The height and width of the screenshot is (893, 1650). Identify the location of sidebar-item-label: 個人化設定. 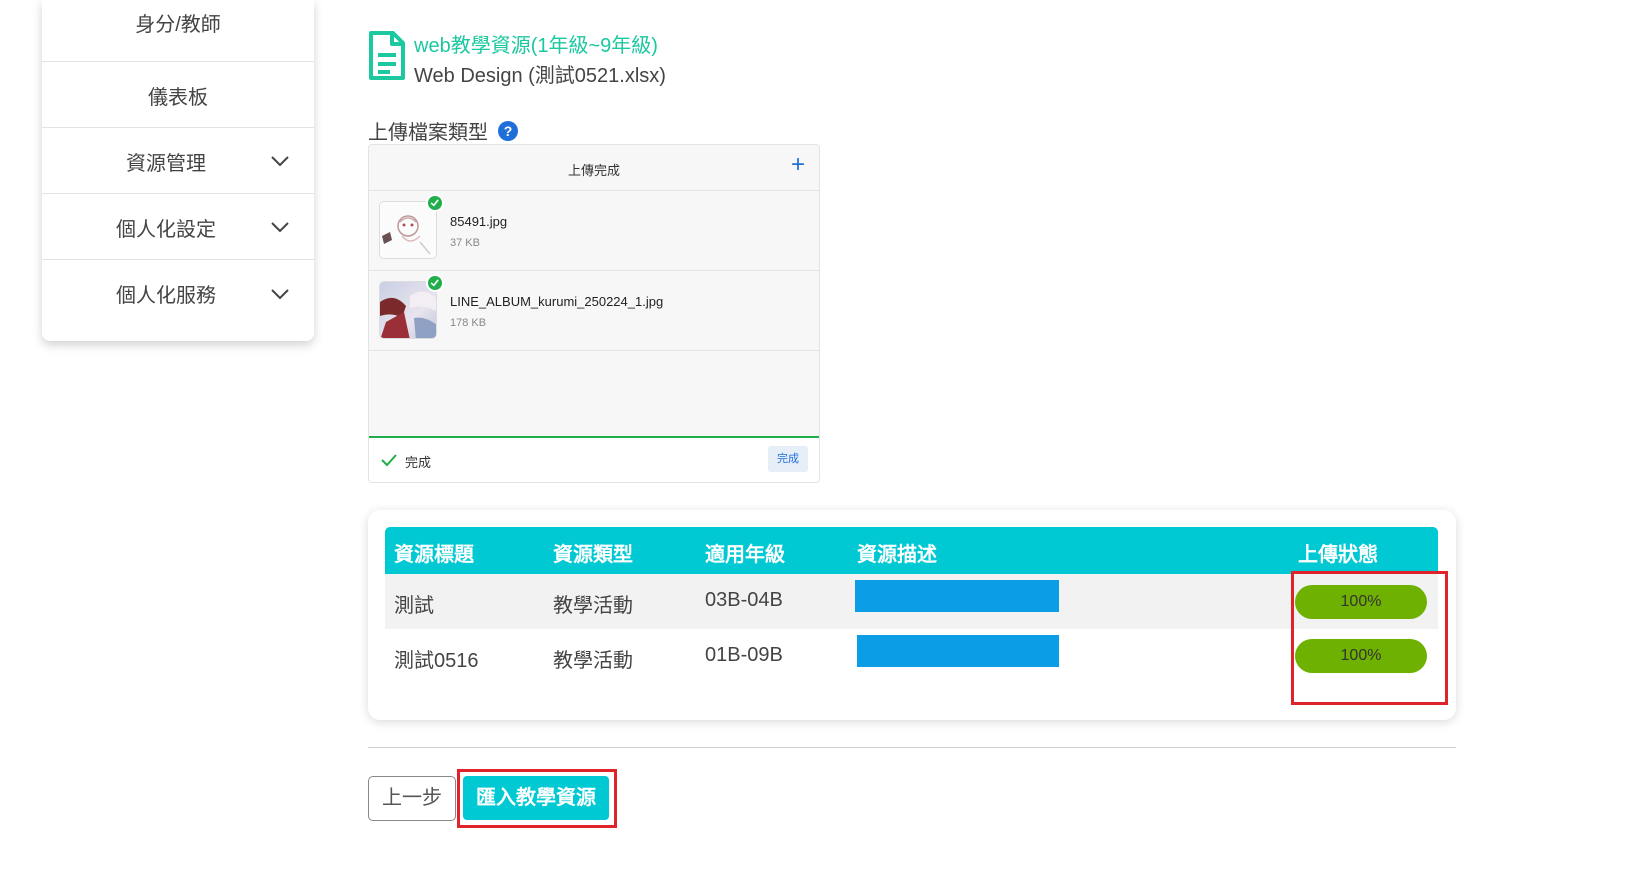
(166, 229).